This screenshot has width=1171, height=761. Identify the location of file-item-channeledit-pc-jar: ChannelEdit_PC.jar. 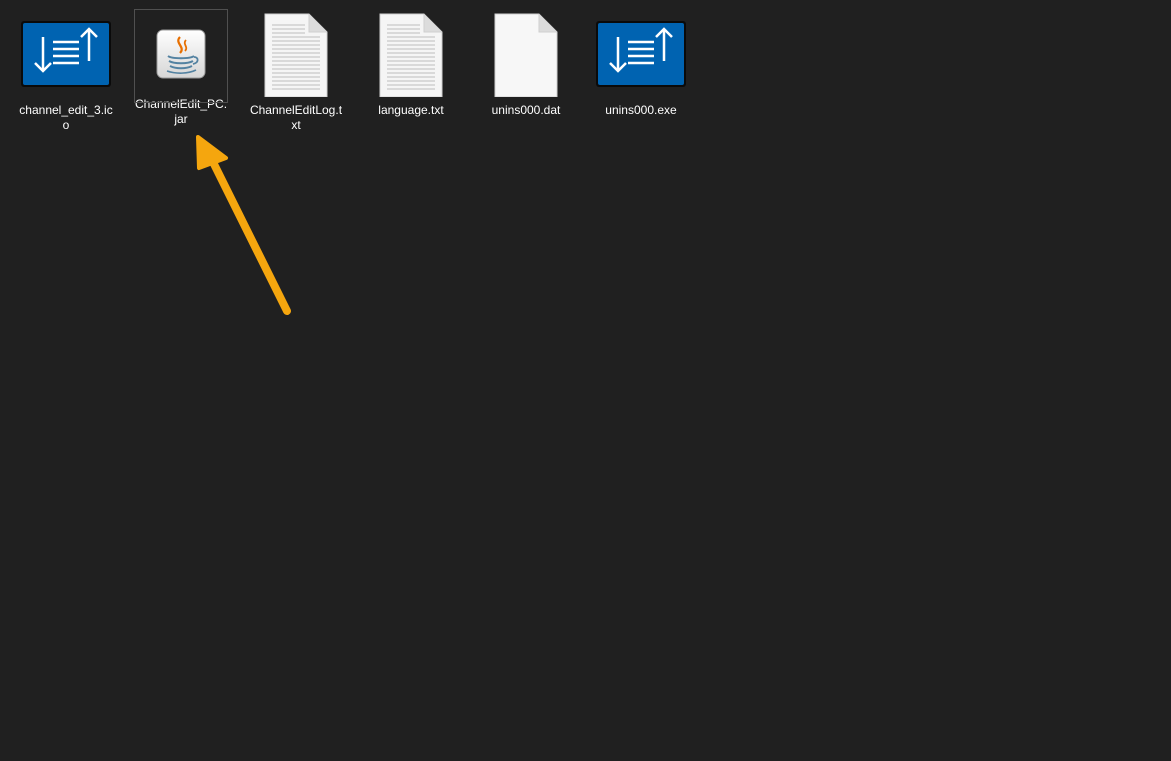
(181, 67).